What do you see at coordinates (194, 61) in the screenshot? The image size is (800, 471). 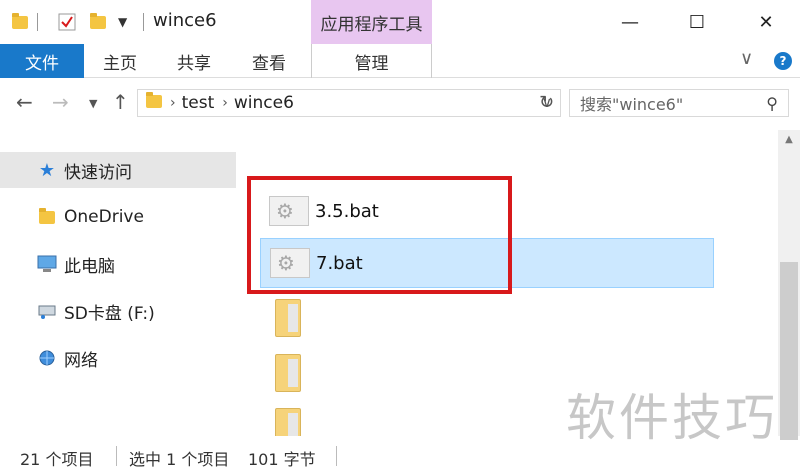 I see `tab-share: 共享` at bounding box center [194, 61].